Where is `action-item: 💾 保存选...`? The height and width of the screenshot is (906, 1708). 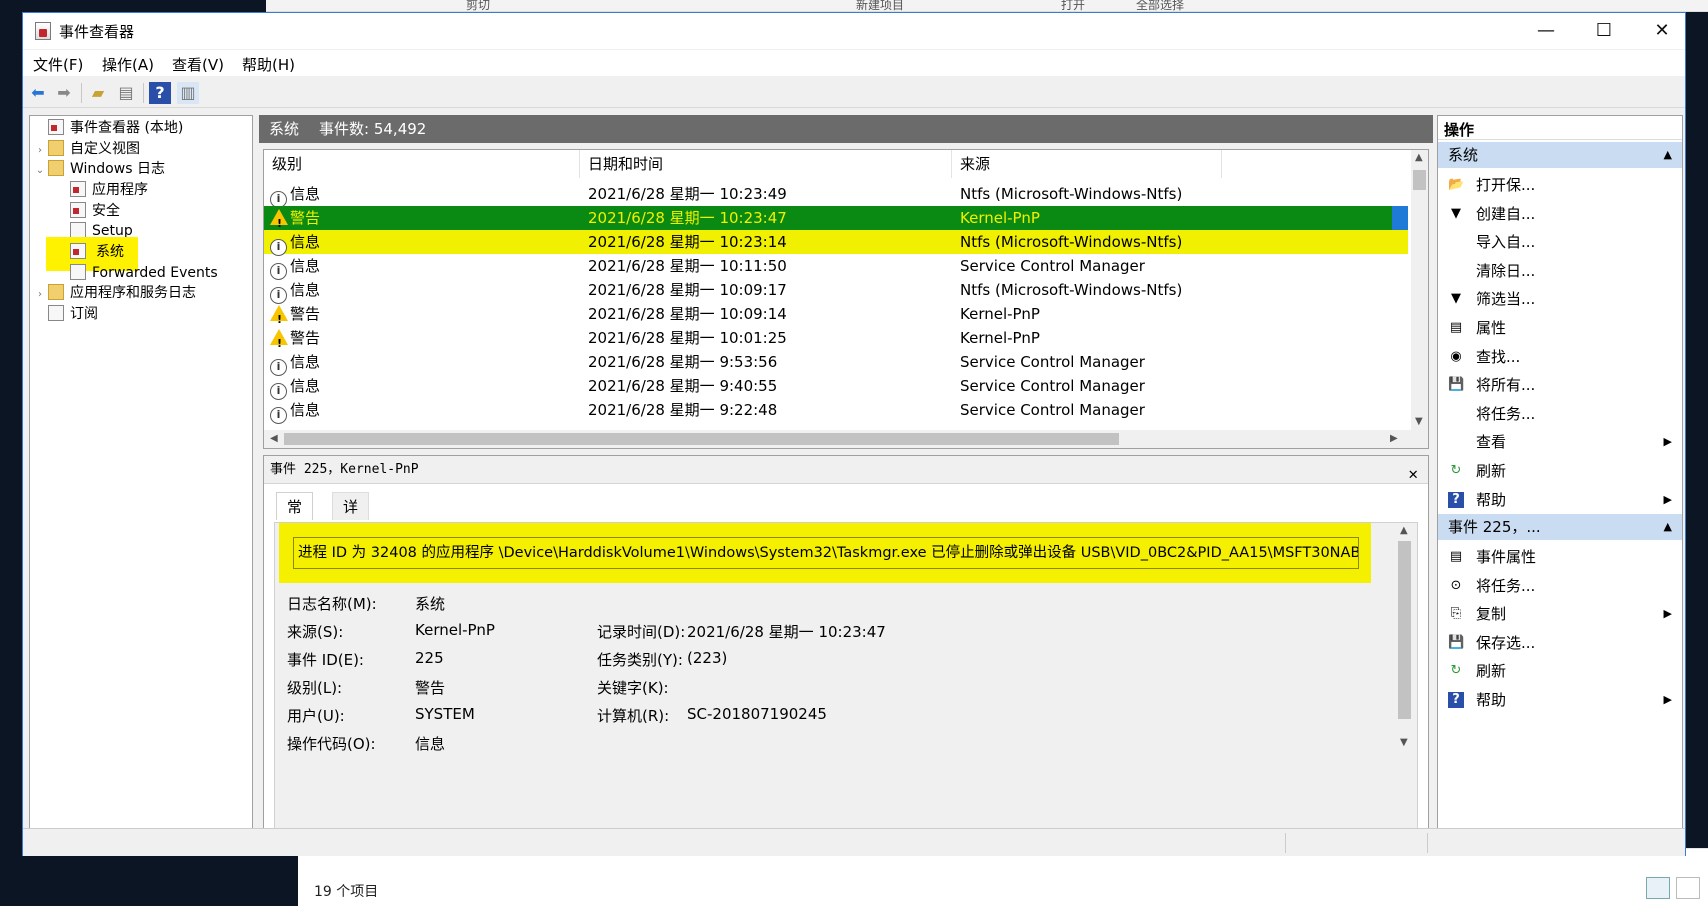 action-item: 💾 保存选... is located at coordinates (1560, 643).